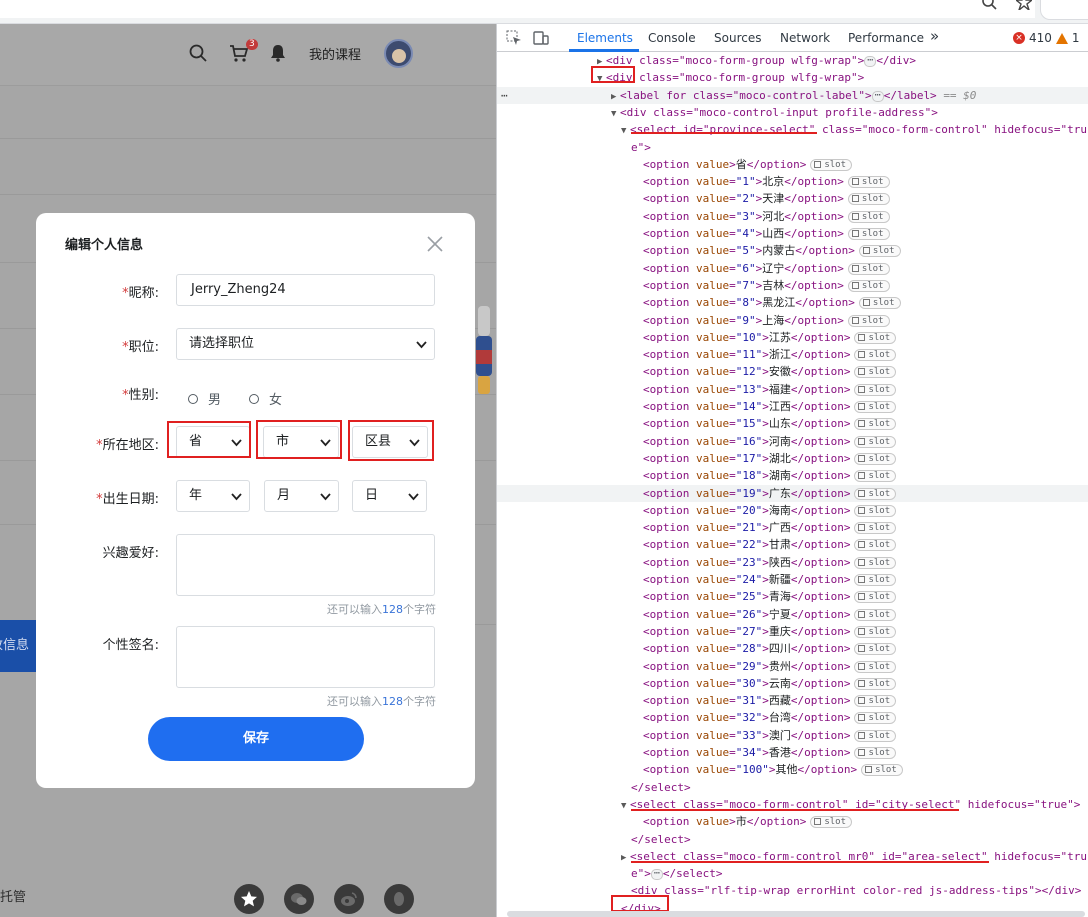 Image resolution: width=1088 pixels, height=917 pixels. What do you see at coordinates (305, 290) in the screenshot?
I see `nickname-field: Jerry_Zheng24` at bounding box center [305, 290].